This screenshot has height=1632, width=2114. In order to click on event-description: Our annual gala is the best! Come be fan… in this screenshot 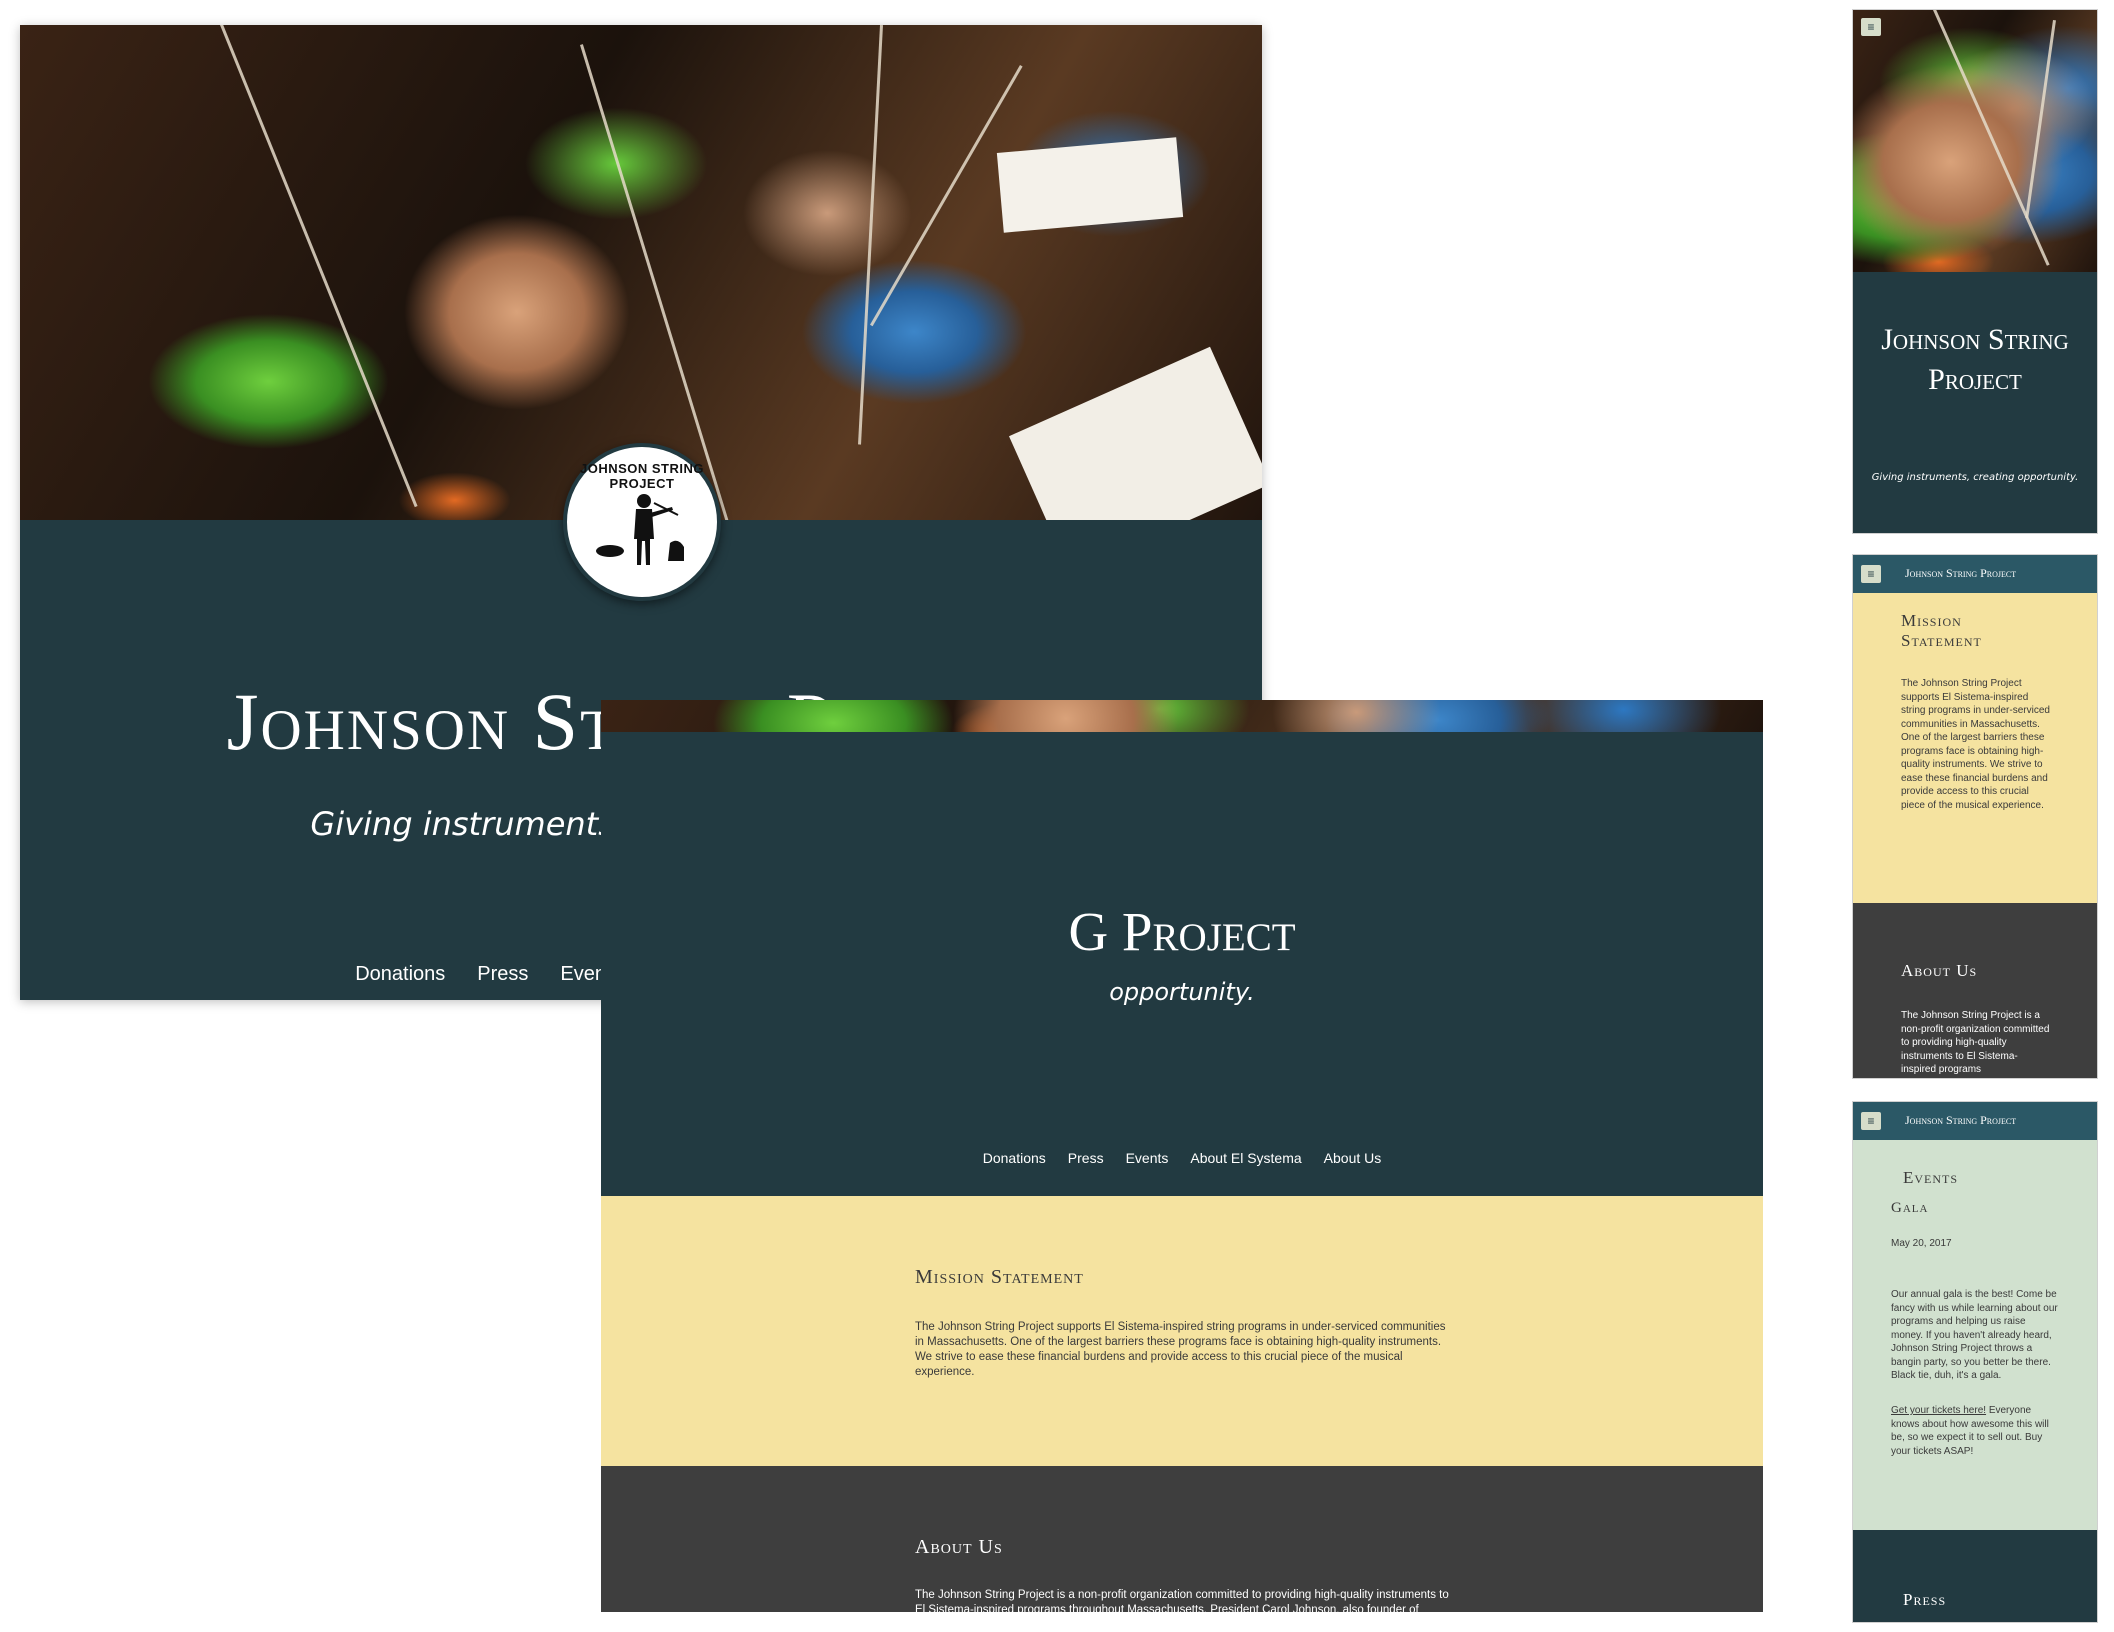, I will do `click(1974, 1335)`.